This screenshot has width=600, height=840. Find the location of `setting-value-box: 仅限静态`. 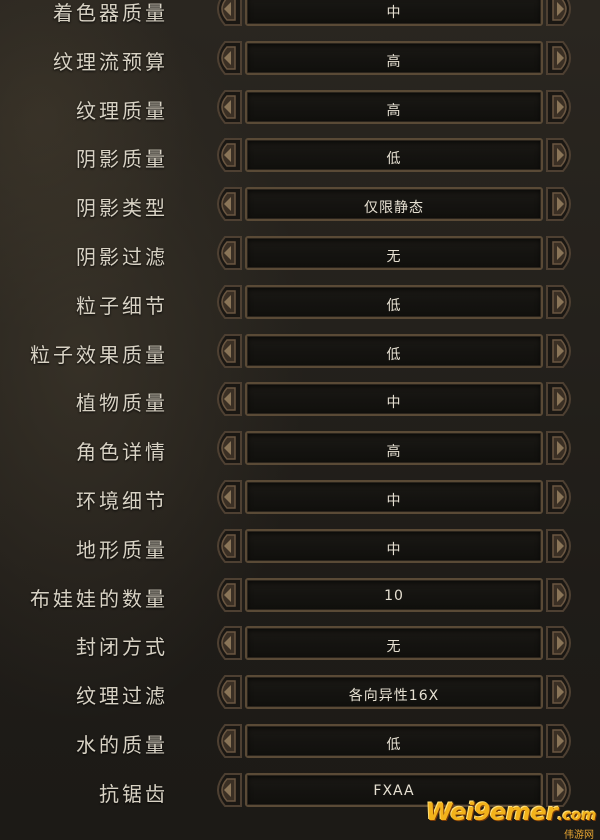

setting-value-box: 仅限静态 is located at coordinates (394, 204).